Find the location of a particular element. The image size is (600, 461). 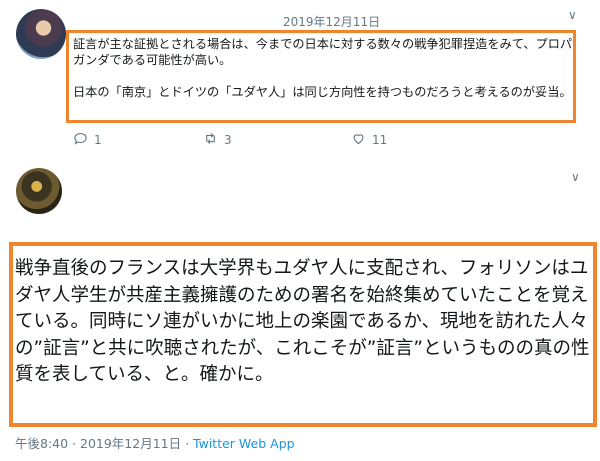

retweet-button: 3 is located at coordinates (217, 140).